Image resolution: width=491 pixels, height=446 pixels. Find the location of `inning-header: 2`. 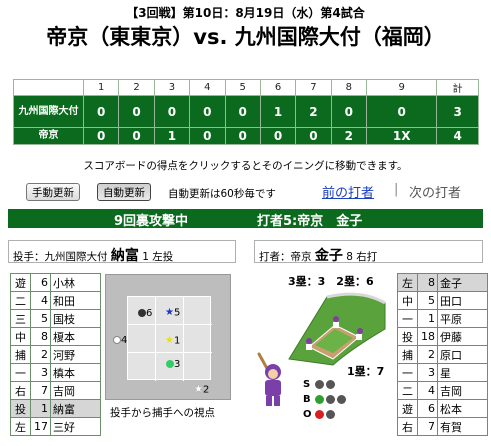

inning-header: 2 is located at coordinates (136, 87).